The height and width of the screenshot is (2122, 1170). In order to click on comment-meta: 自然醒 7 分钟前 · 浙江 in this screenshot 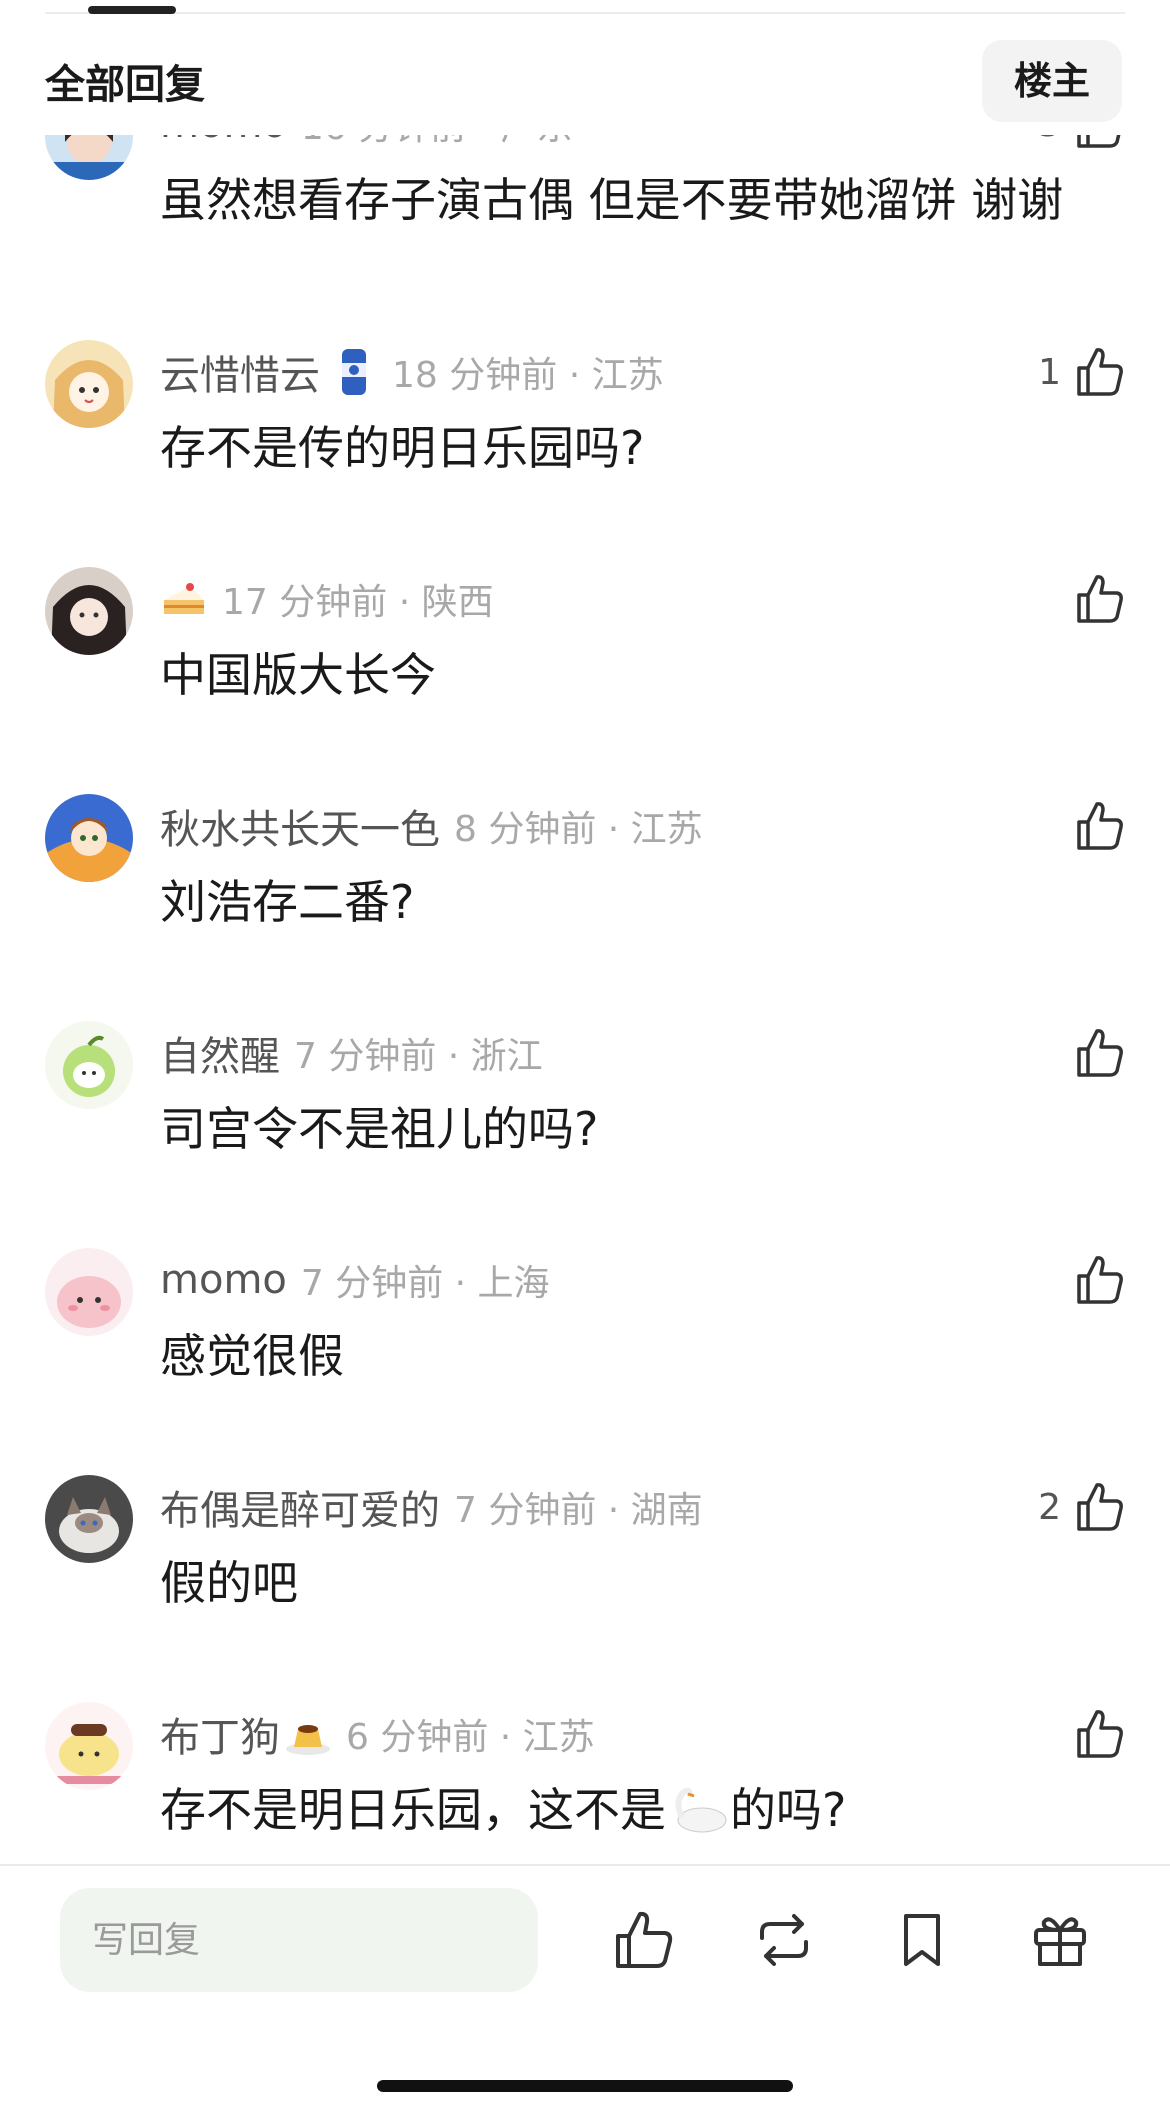, I will do `click(351, 1053)`.